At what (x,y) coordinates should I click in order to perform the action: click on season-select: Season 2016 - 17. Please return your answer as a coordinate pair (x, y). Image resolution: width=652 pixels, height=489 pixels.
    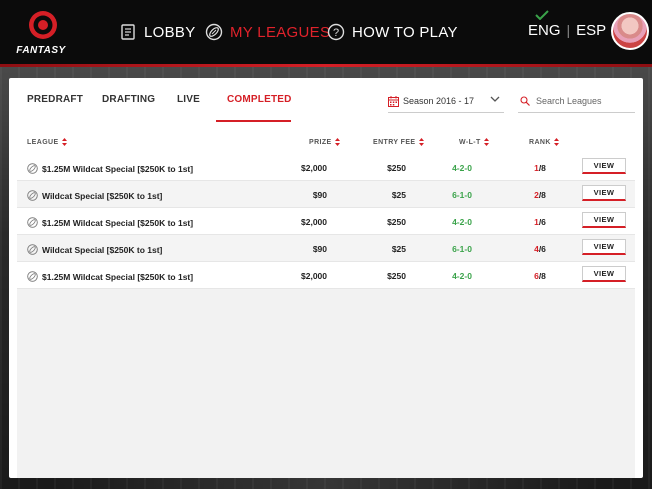
    Looking at the image, I should click on (446, 101).